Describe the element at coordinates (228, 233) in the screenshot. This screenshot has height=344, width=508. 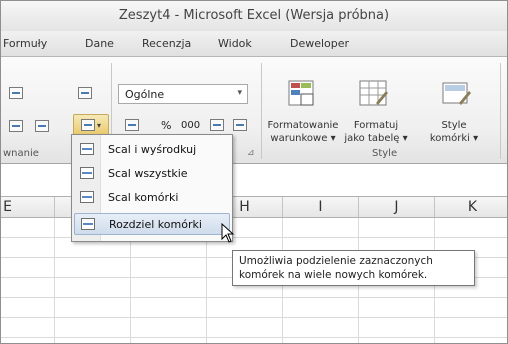
I see `mouse-pointer-icon` at that location.